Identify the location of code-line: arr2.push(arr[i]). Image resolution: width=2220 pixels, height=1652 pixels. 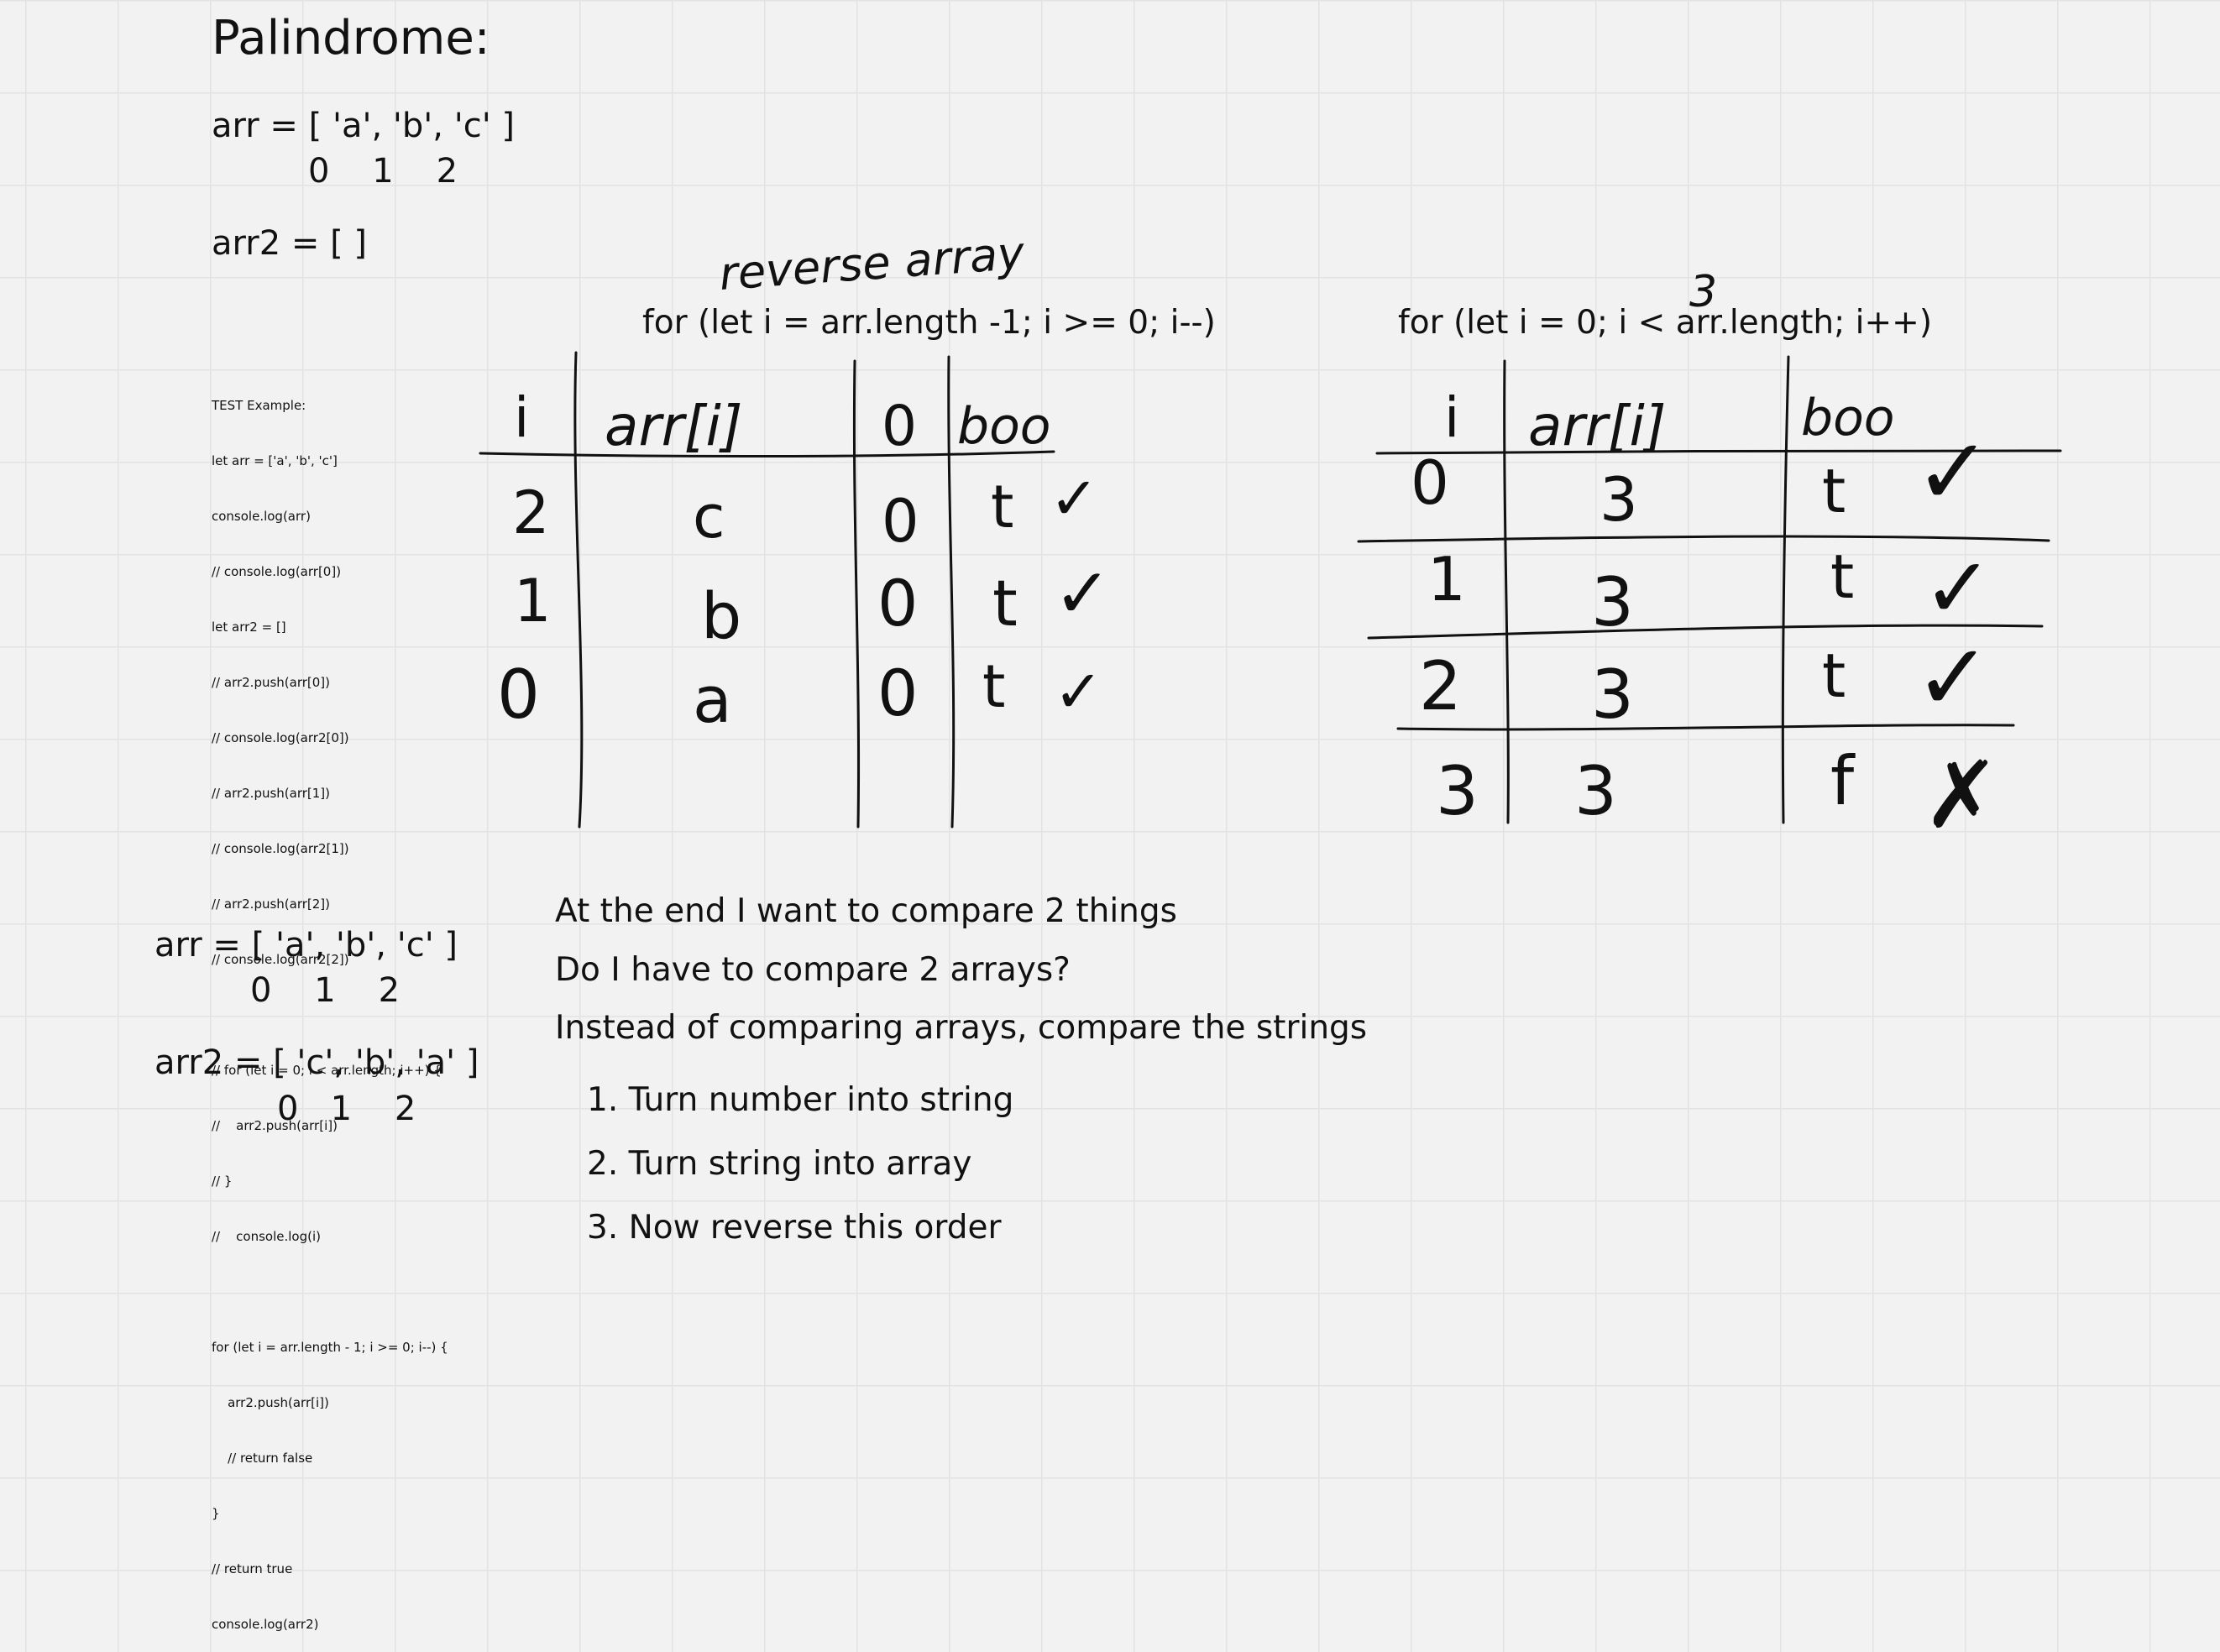
(270, 1402).